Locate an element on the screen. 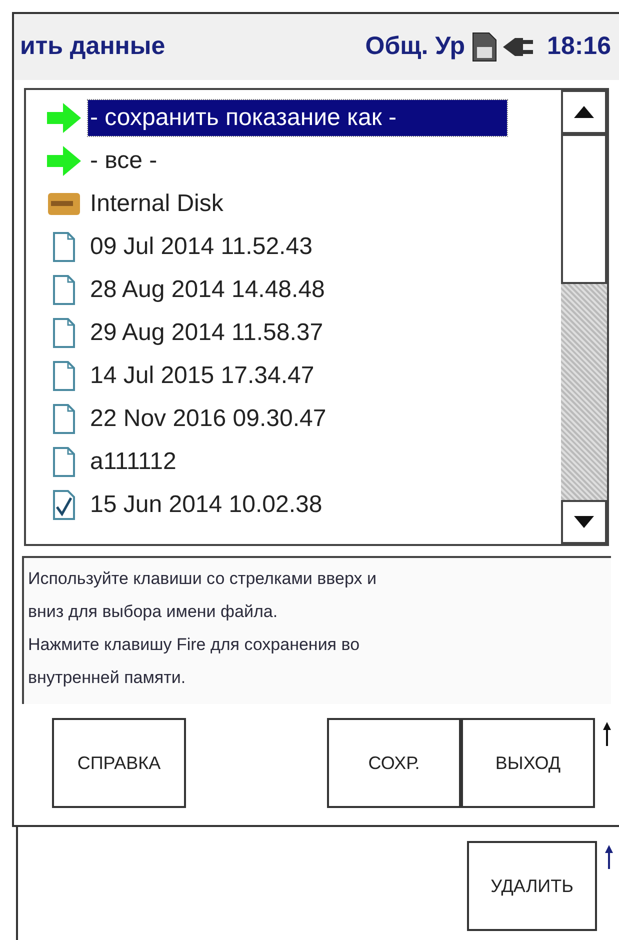  checked-document-icon is located at coordinates (64, 505).